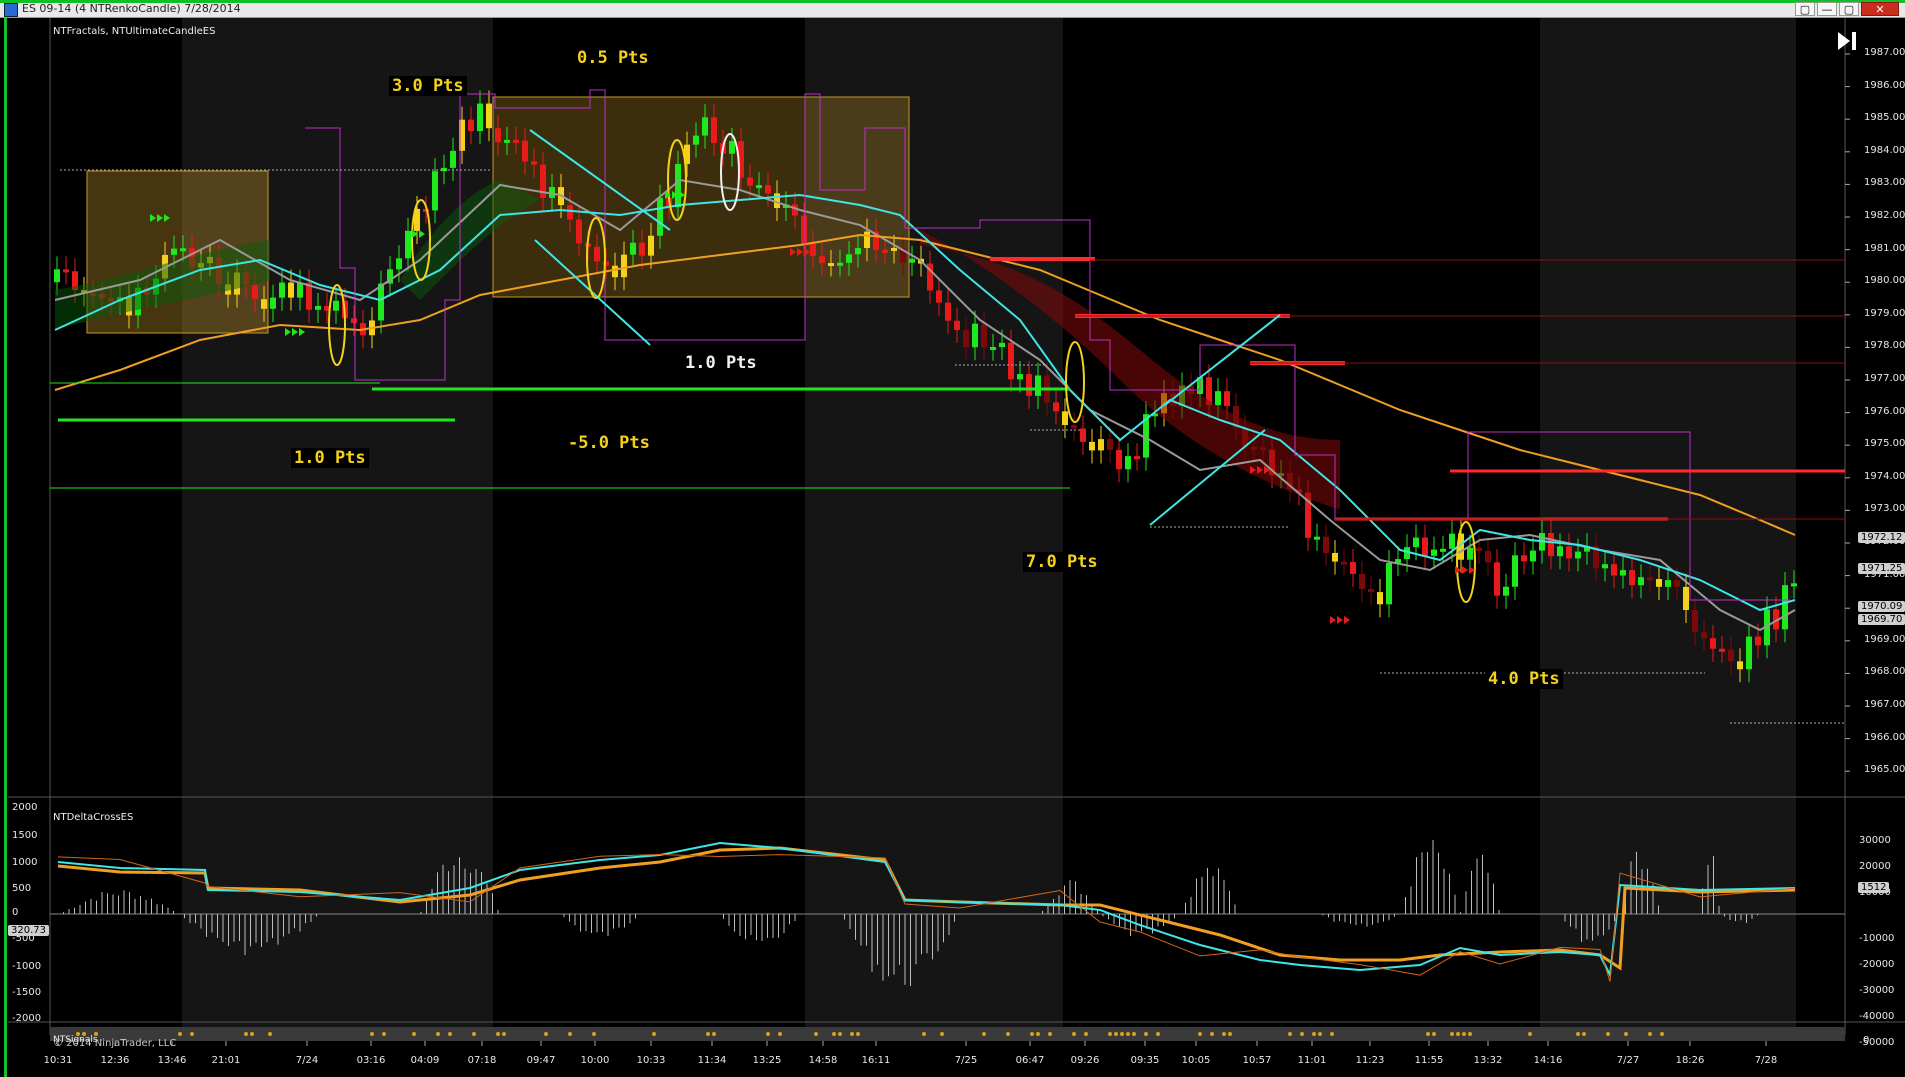 The image size is (1905, 1077). What do you see at coordinates (1766, 1060) in the screenshot?
I see `time-tick-label: 7/28` at bounding box center [1766, 1060].